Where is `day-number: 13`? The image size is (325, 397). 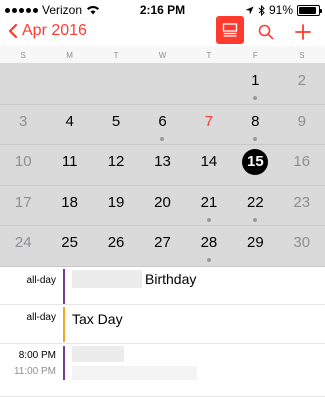 day-number: 13 is located at coordinates (162, 162).